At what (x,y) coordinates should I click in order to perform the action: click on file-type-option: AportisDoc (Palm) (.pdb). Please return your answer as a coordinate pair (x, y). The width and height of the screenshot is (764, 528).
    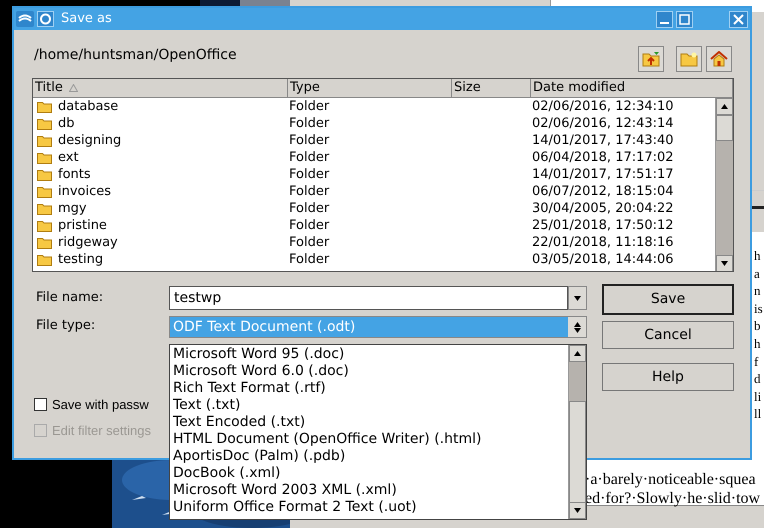
    Looking at the image, I should click on (369, 456).